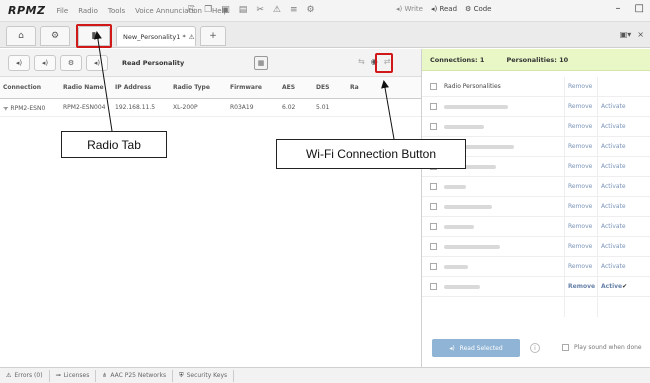  I want to click on list-header: Radio Personalities Remove, so click(536, 87).